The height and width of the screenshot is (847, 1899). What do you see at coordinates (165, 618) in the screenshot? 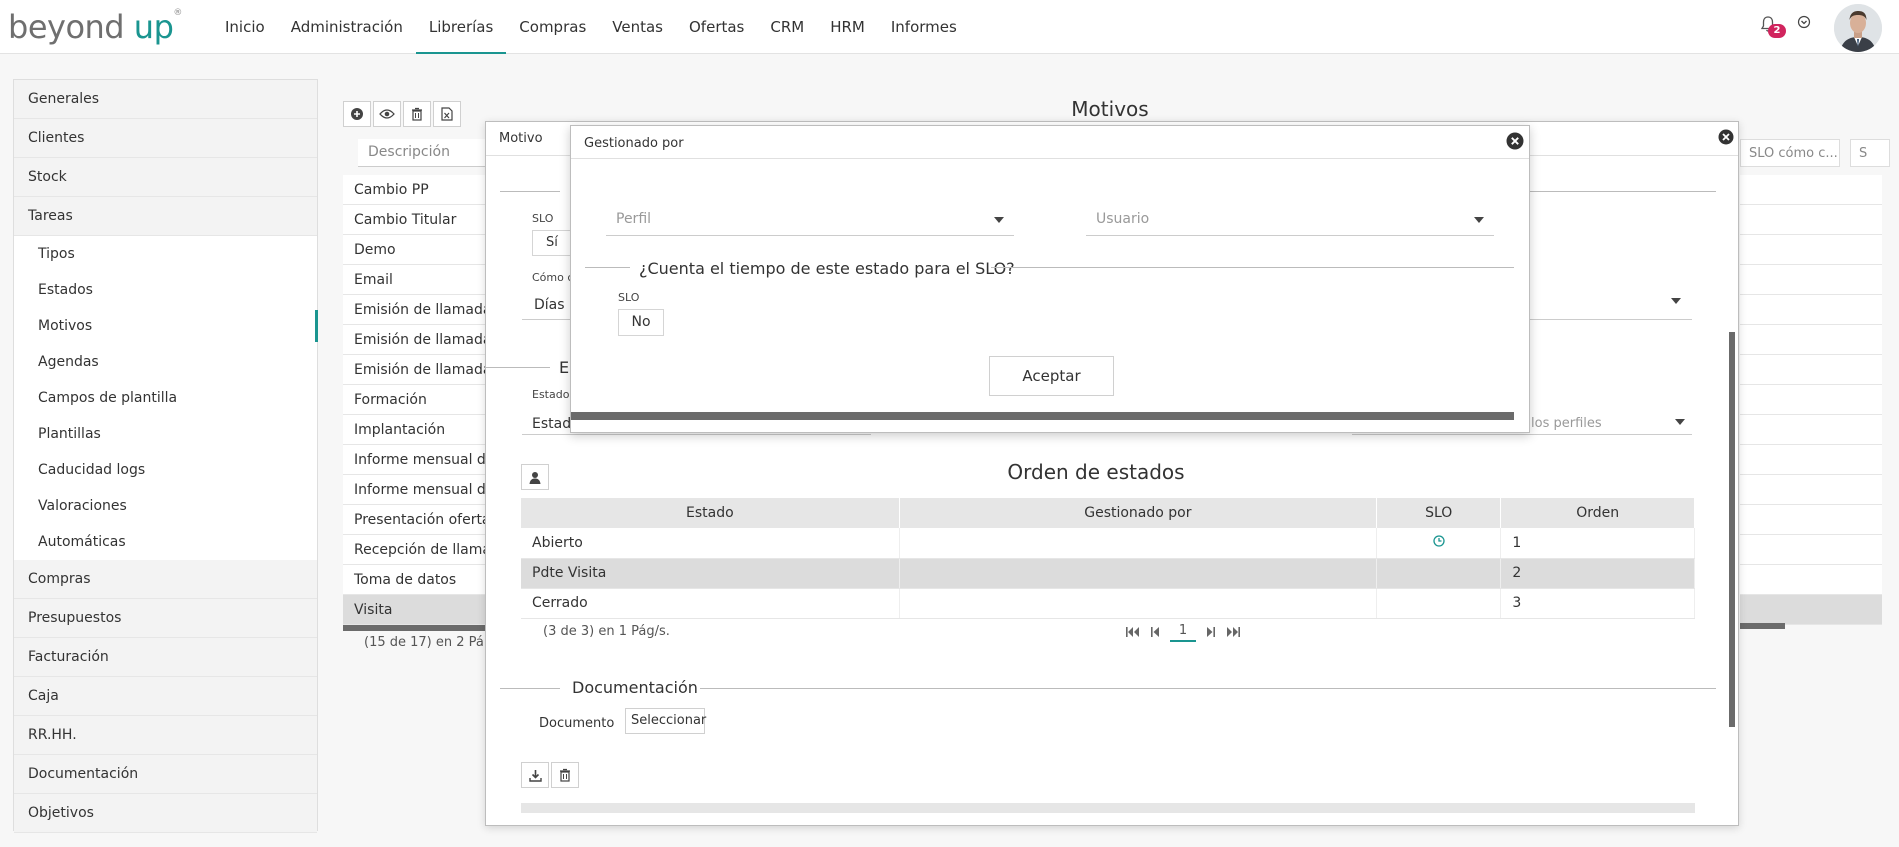
I see `sidebar-item-presupuestos: Presupuestos` at bounding box center [165, 618].